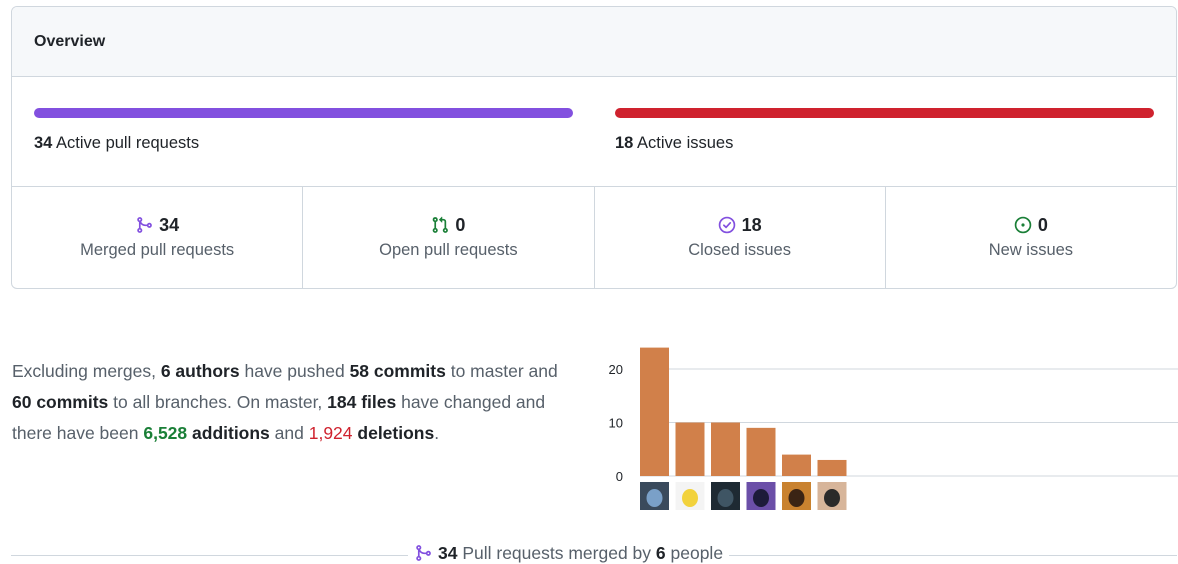 This screenshot has height=564, width=1178. I want to click on y-tick-label: 0, so click(619, 476).